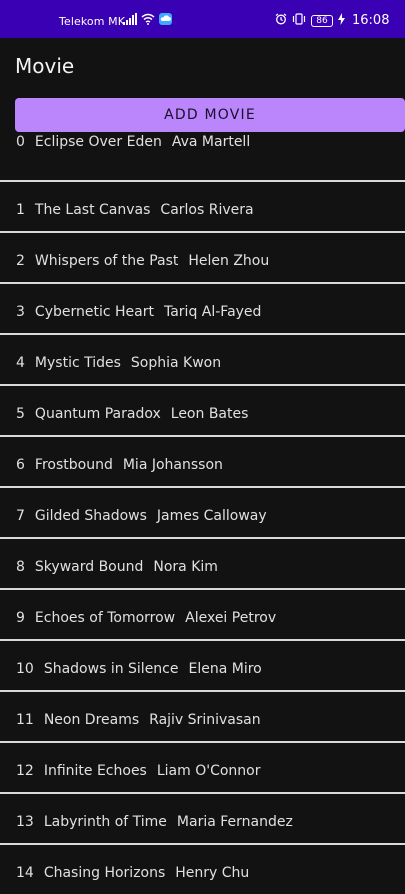 Image resolution: width=405 pixels, height=894 pixels. What do you see at coordinates (202, 819) in the screenshot?
I see `list-item: 13 Labyrinth of Time Maria Fernandez` at bounding box center [202, 819].